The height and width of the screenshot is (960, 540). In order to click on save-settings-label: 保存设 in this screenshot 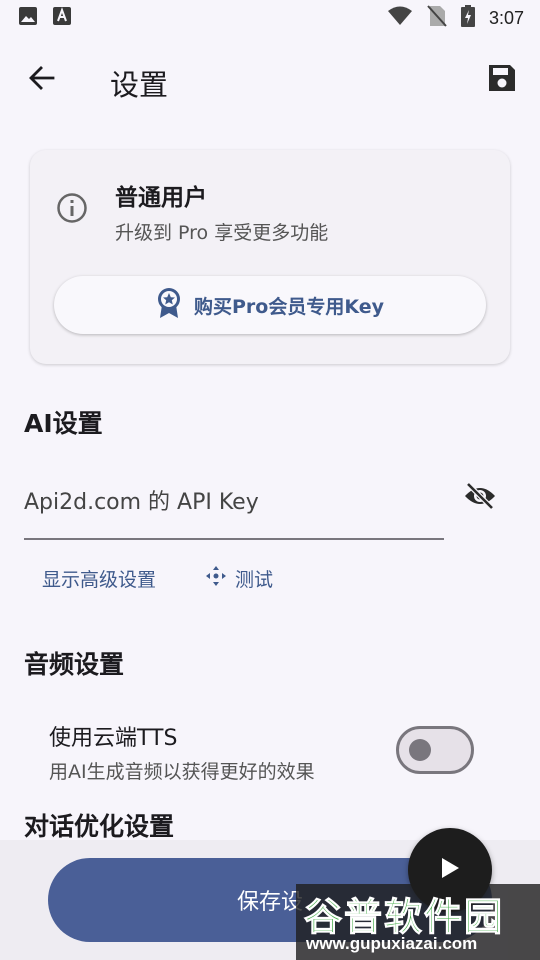, I will do `click(269, 902)`.